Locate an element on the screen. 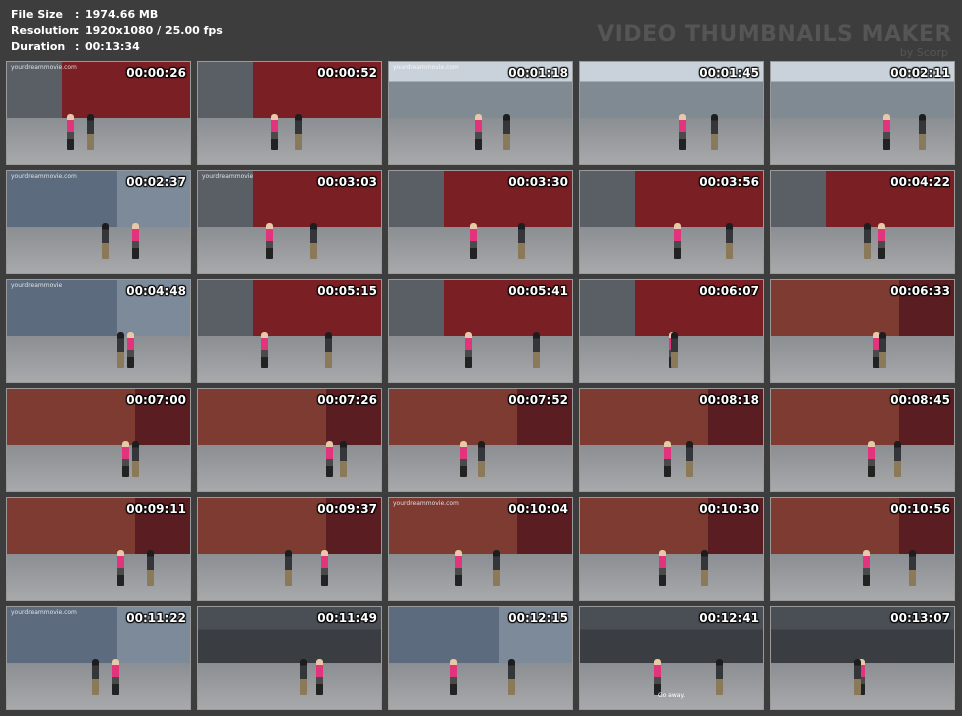 This screenshot has width=962, height=716. thumbnail: 00:13:07 is located at coordinates (862, 658).